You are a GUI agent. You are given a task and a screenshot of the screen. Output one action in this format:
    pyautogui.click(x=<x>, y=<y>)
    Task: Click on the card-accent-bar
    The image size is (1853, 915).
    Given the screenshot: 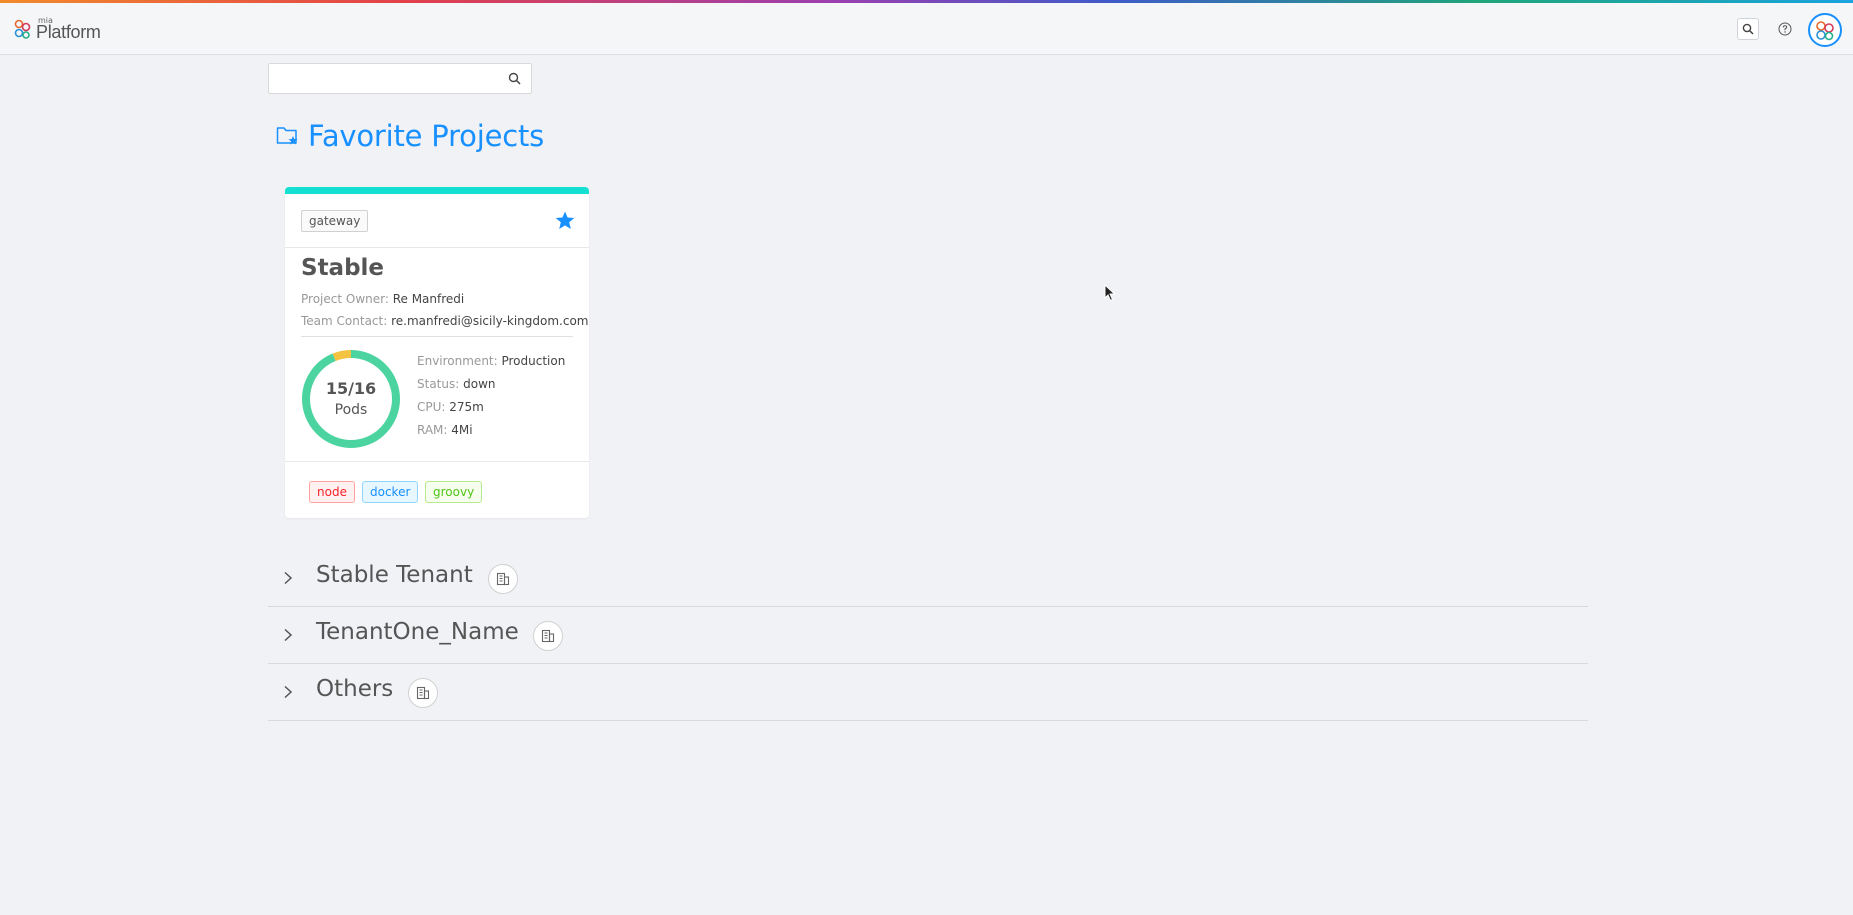 What is the action you would take?
    pyautogui.click(x=437, y=190)
    